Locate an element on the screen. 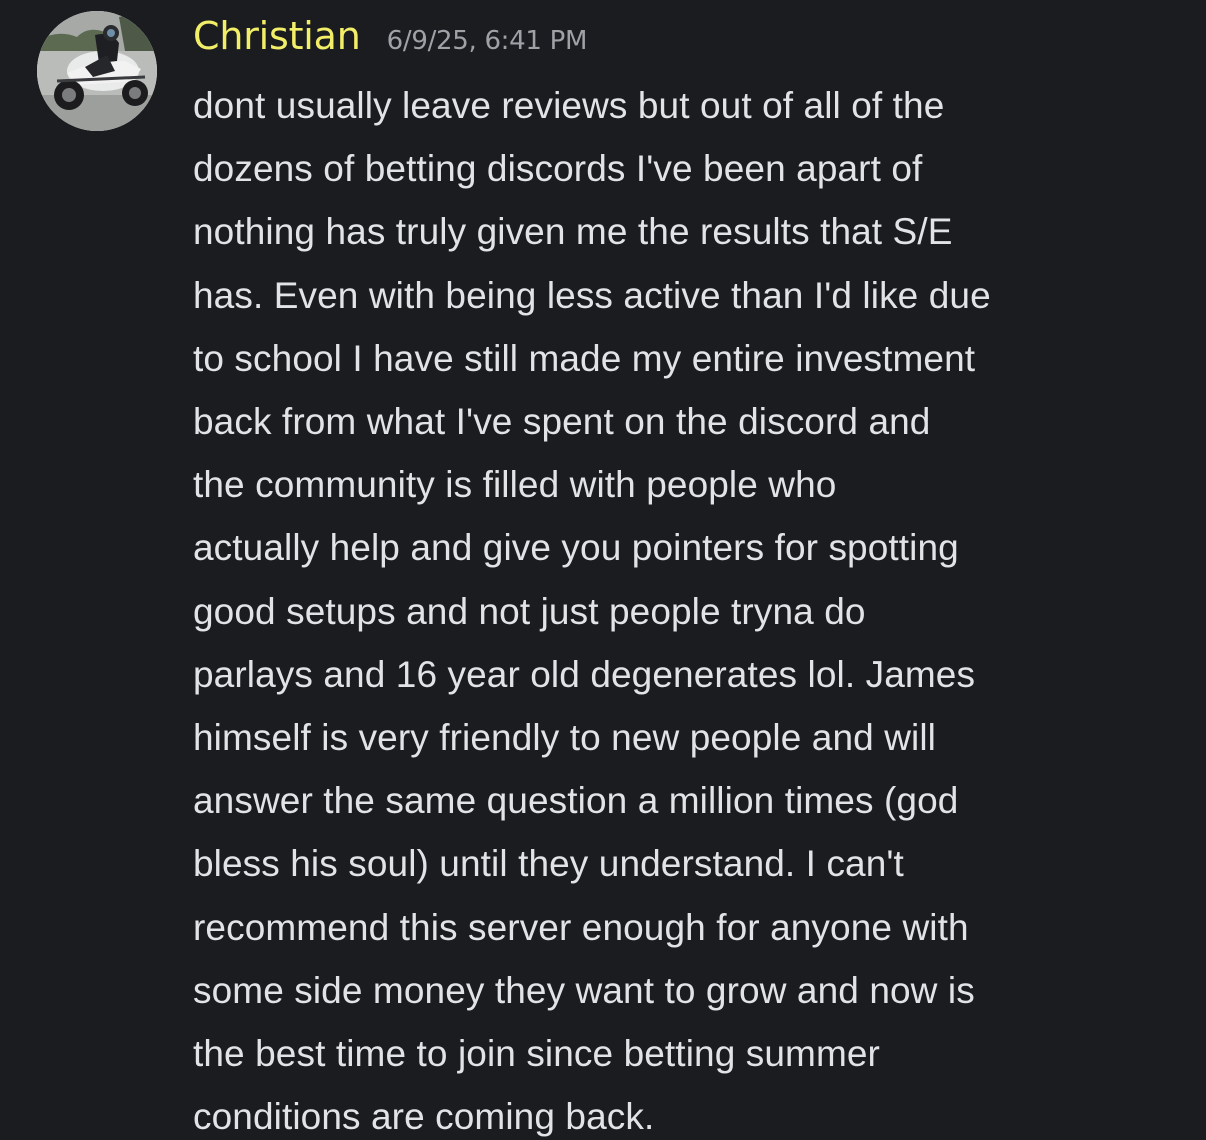 This screenshot has width=1206, height=1140. author-name: Christian is located at coordinates (277, 36).